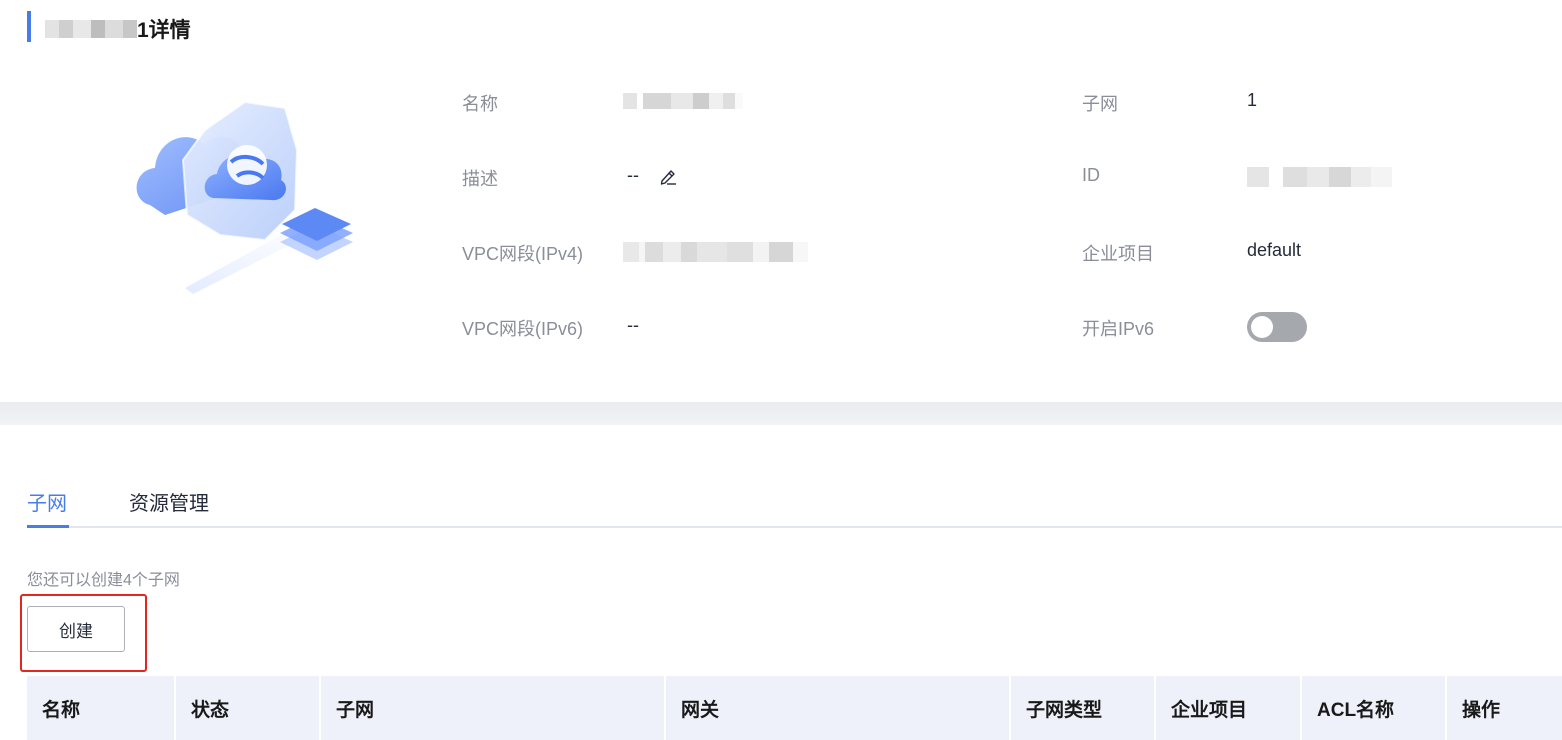  What do you see at coordinates (1229, 708) in the screenshot?
I see `column-header-enterprise-project: 企业项目` at bounding box center [1229, 708].